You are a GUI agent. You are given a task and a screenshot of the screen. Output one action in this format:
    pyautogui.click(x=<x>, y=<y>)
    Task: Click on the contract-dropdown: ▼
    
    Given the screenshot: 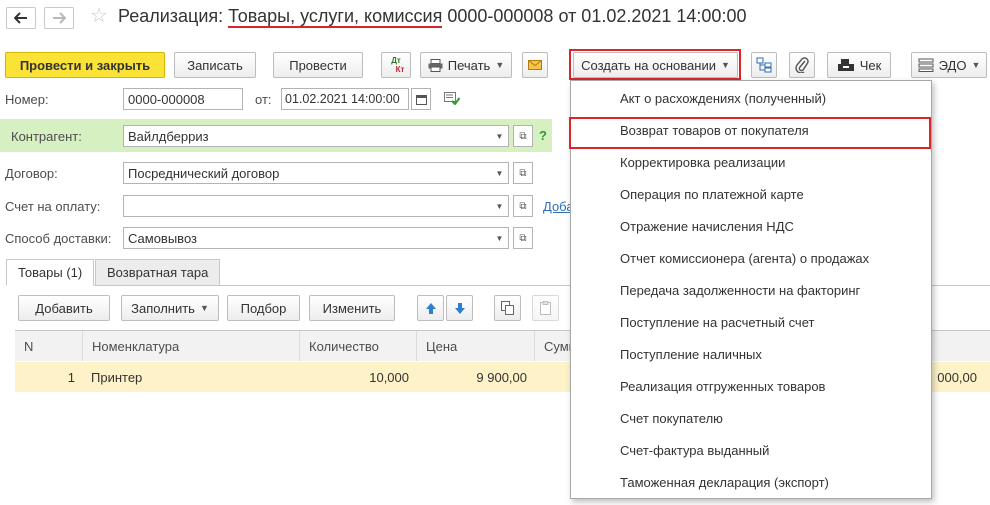 What is the action you would take?
    pyautogui.click(x=500, y=173)
    